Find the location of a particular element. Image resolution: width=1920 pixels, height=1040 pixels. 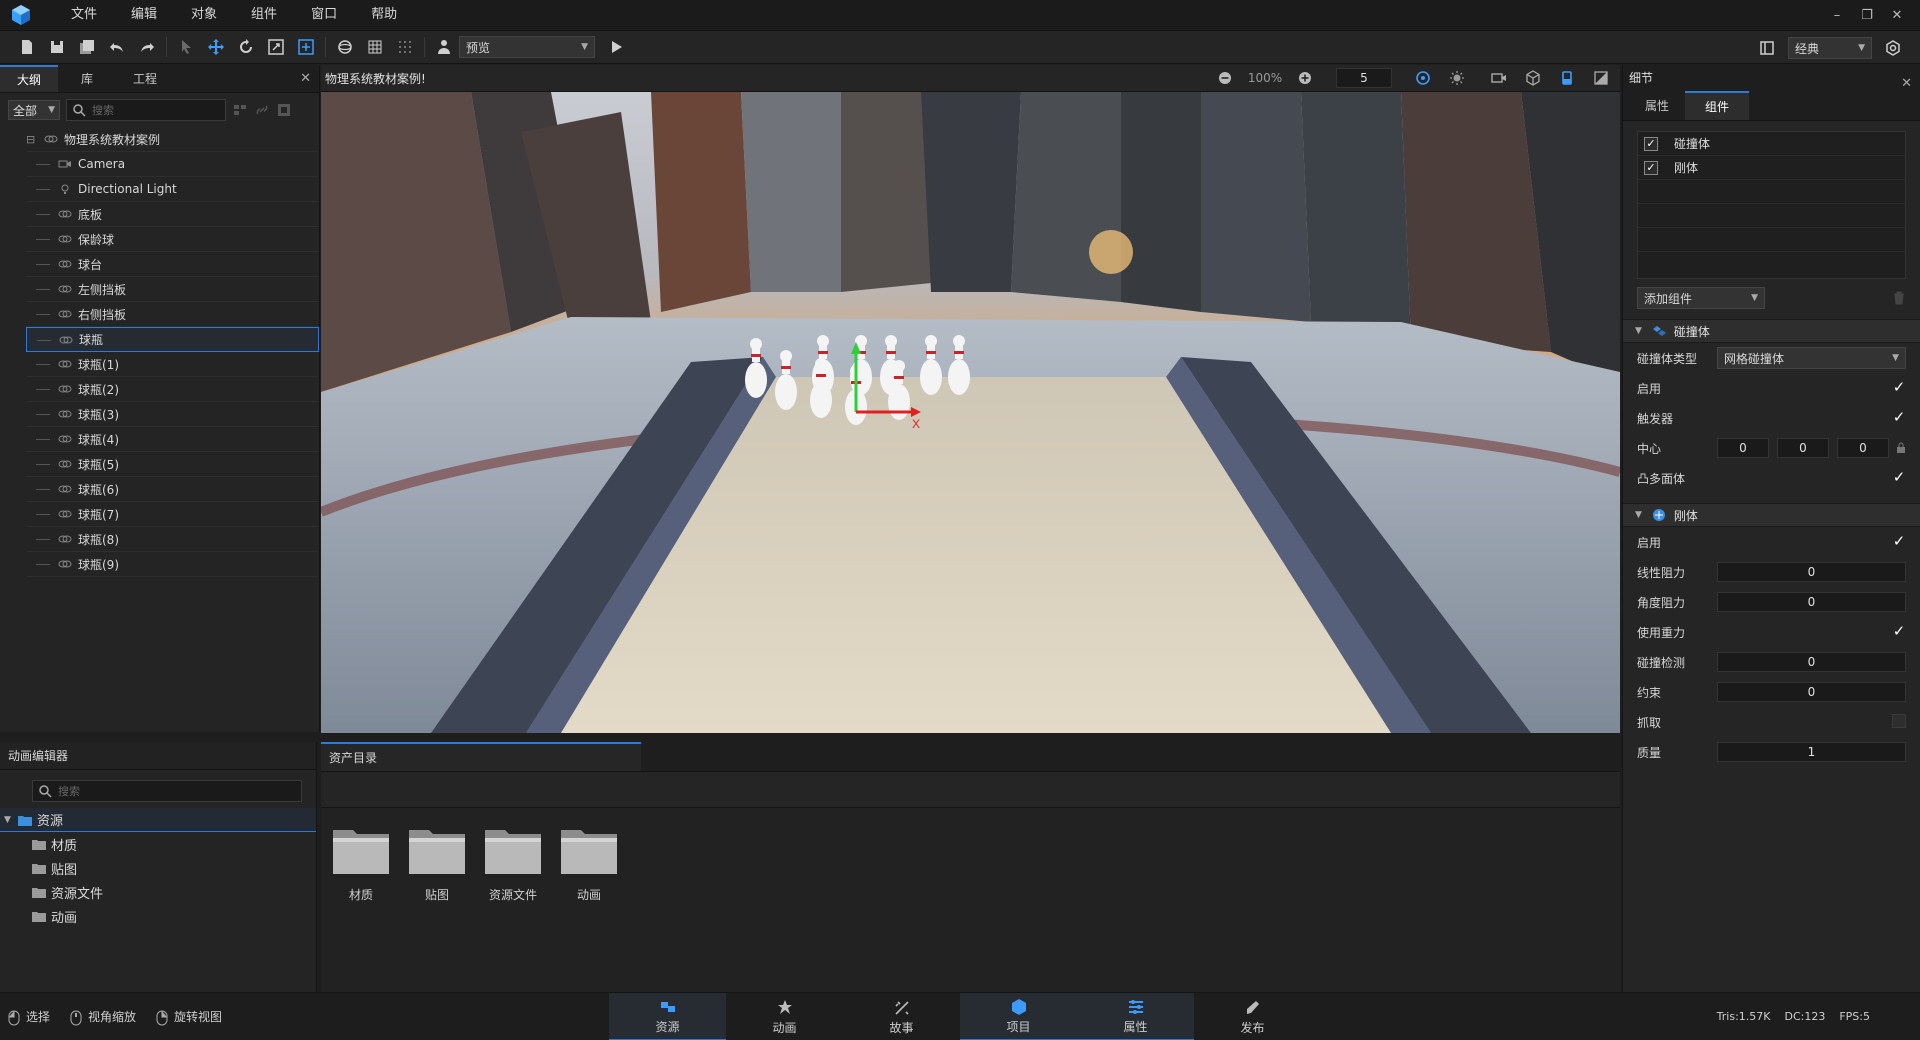

grab-checkbox is located at coordinates (1899, 720).